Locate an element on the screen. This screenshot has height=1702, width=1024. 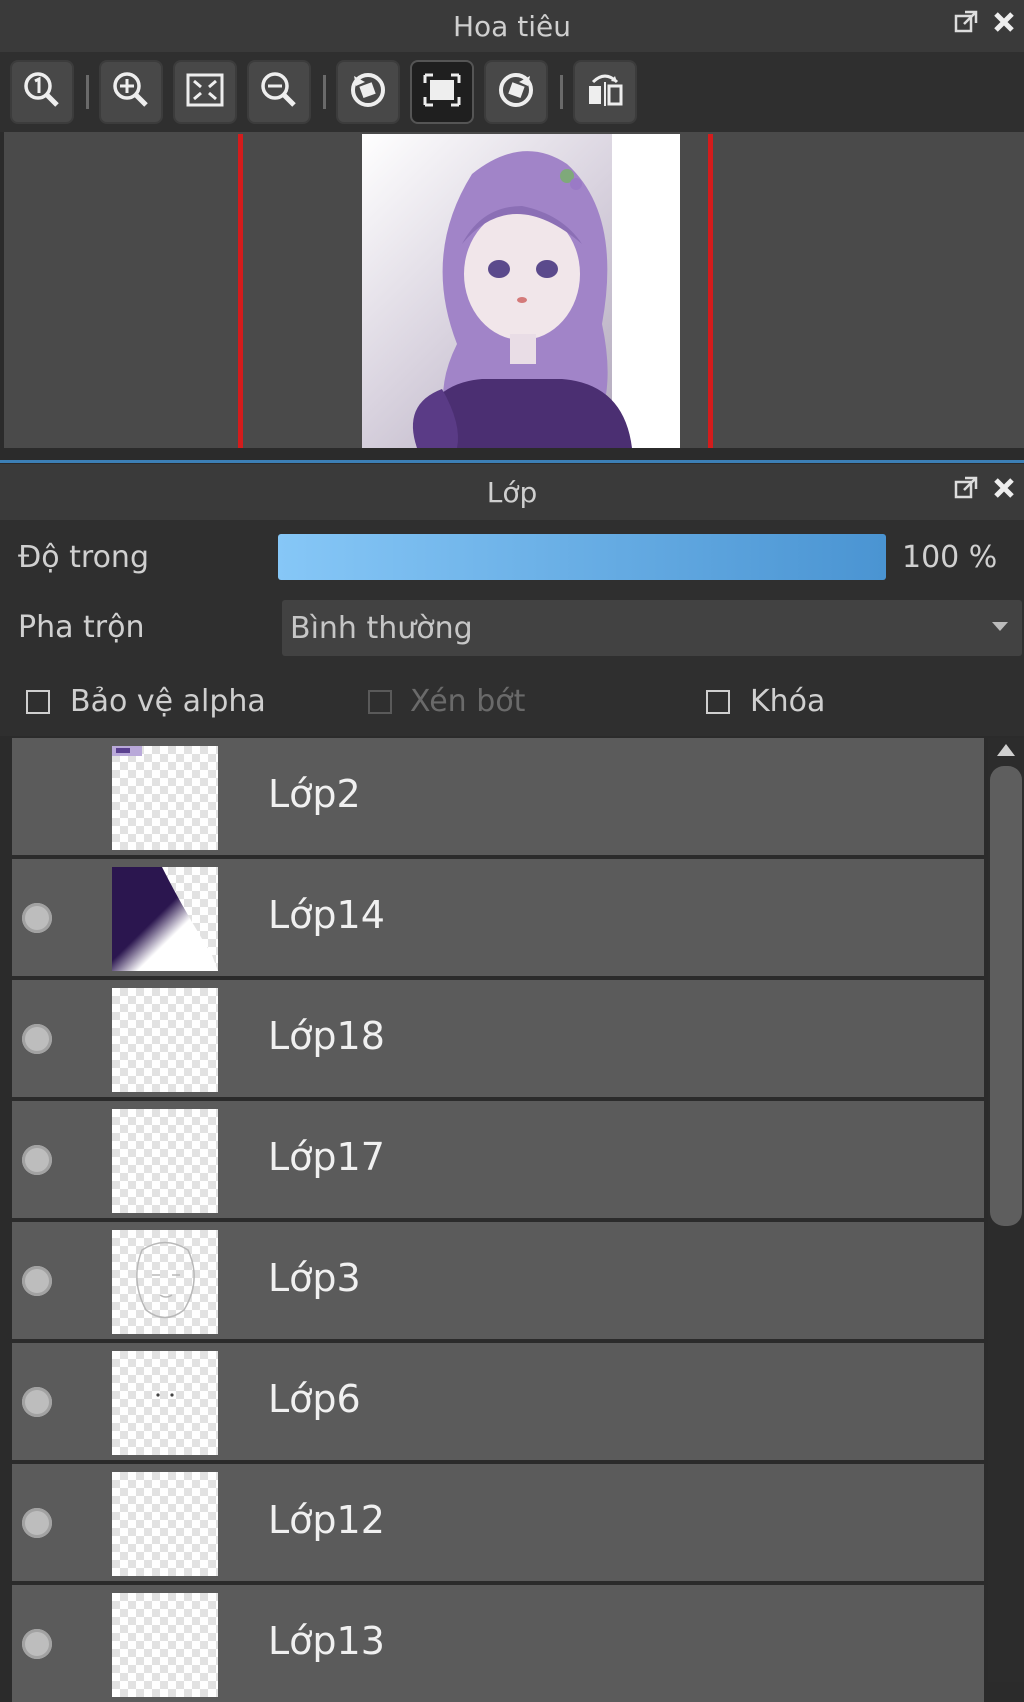
reset-view-button is located at coordinates (442, 92).